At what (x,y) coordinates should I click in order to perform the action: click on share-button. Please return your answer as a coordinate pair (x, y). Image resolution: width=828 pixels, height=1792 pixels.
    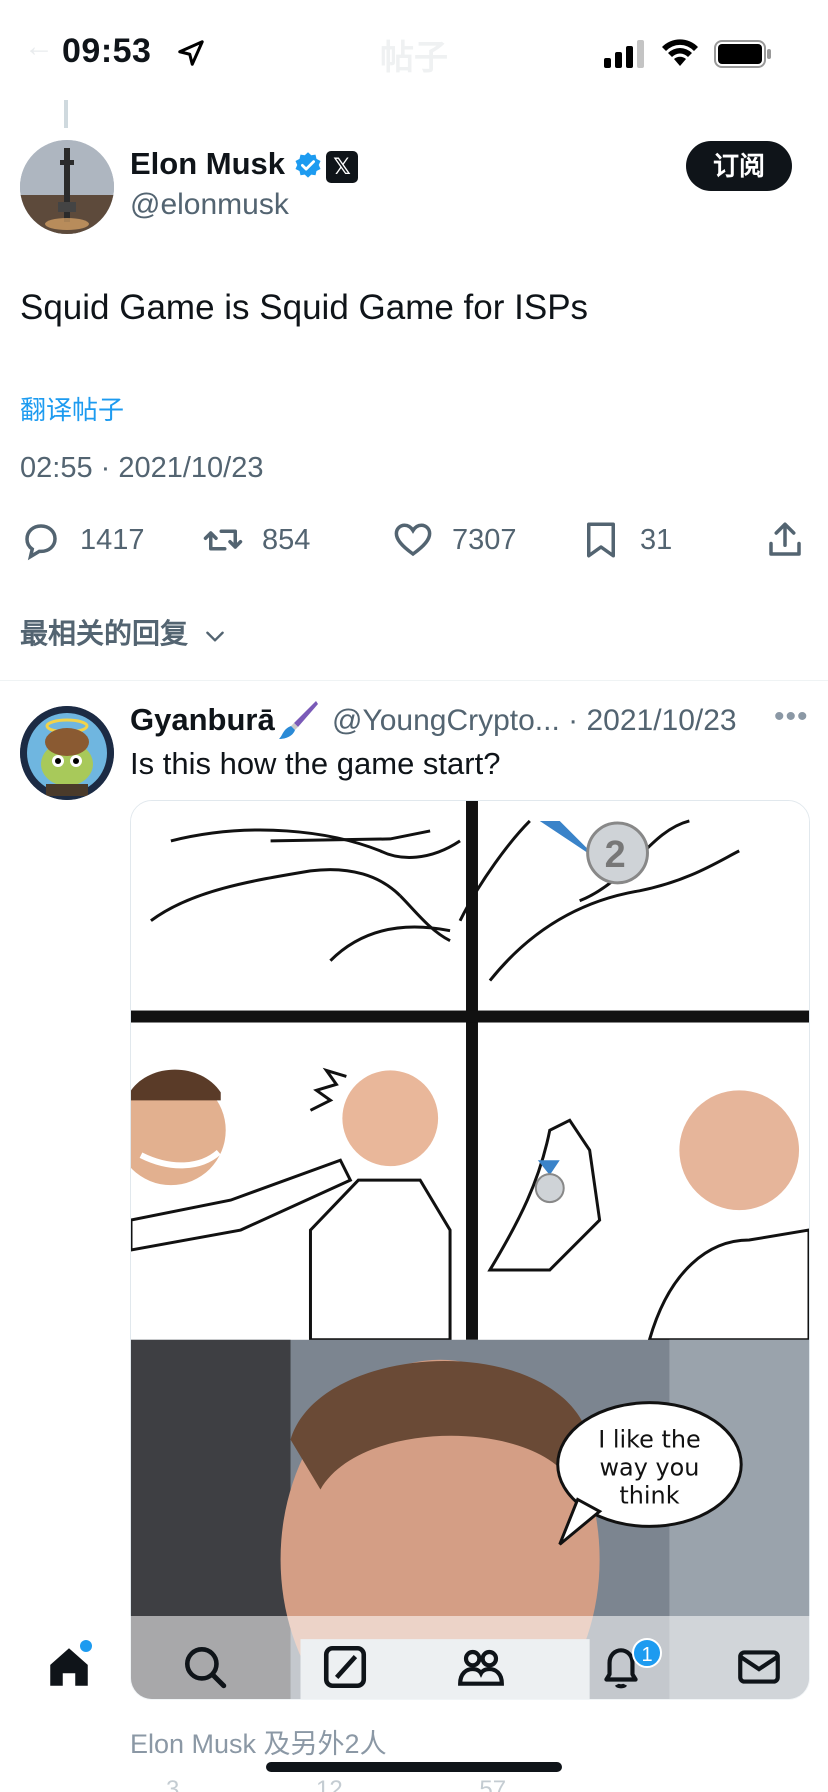
    Looking at the image, I should click on (794, 540).